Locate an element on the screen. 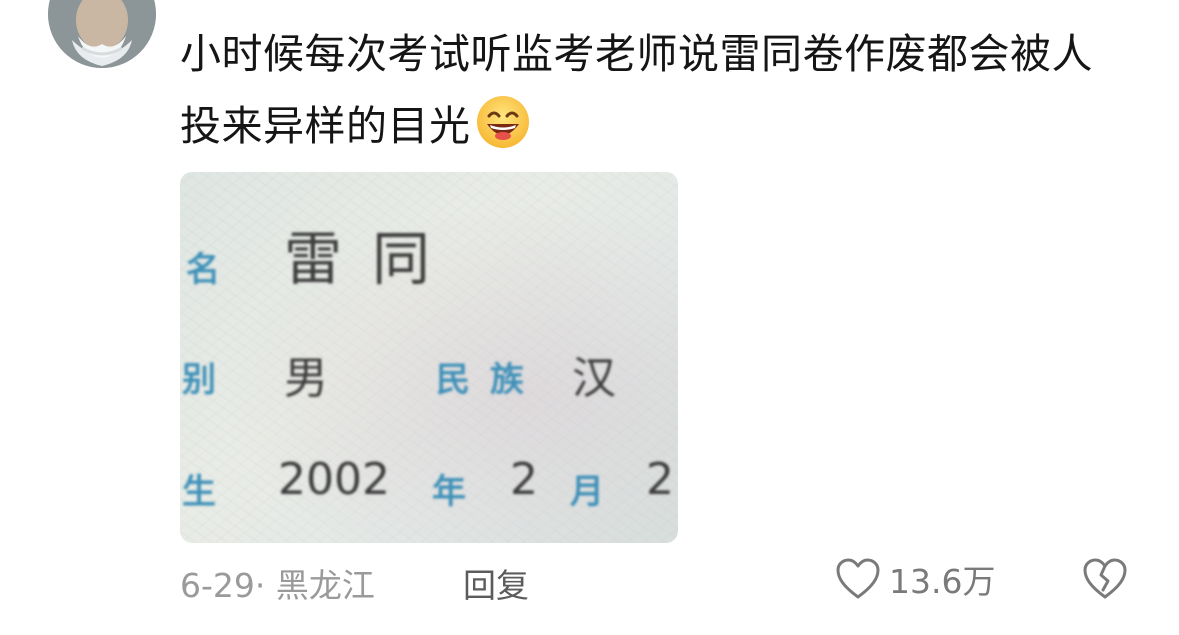  photo-birth-year: 2002 is located at coordinates (334, 479).